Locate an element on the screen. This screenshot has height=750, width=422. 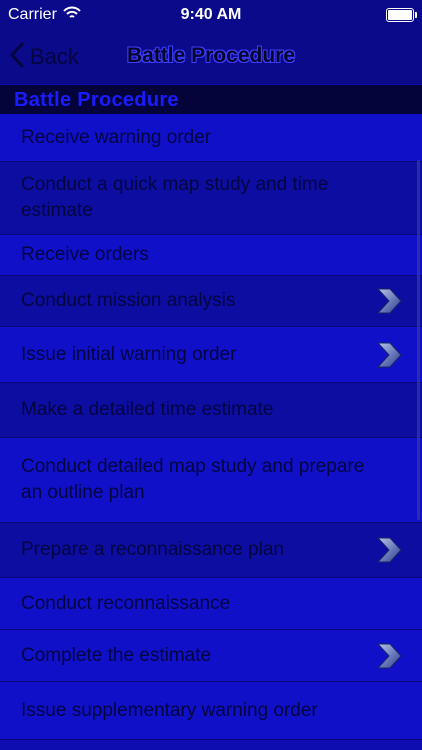
page-title: Battle Procedure is located at coordinates (211, 55).